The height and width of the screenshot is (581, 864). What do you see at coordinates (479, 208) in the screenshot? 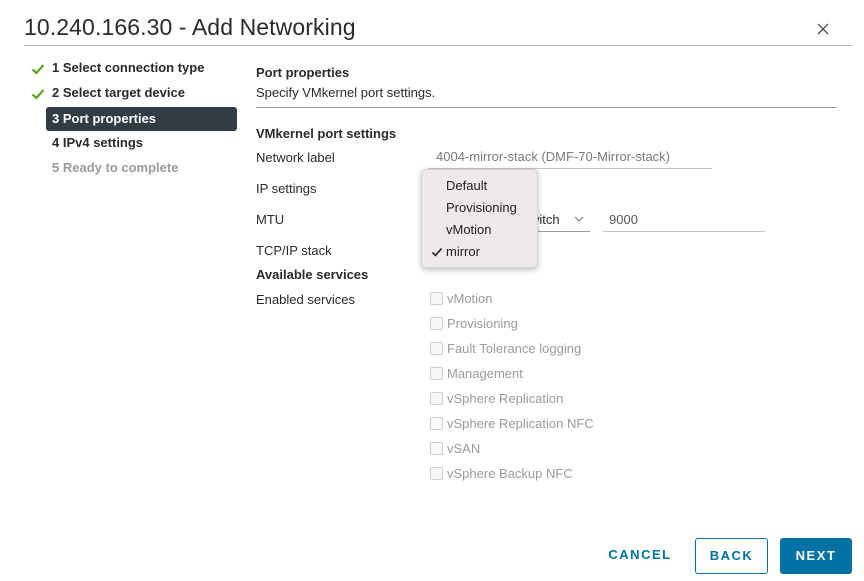
I see `dropdown-option-provisioning: Provisioning` at bounding box center [479, 208].